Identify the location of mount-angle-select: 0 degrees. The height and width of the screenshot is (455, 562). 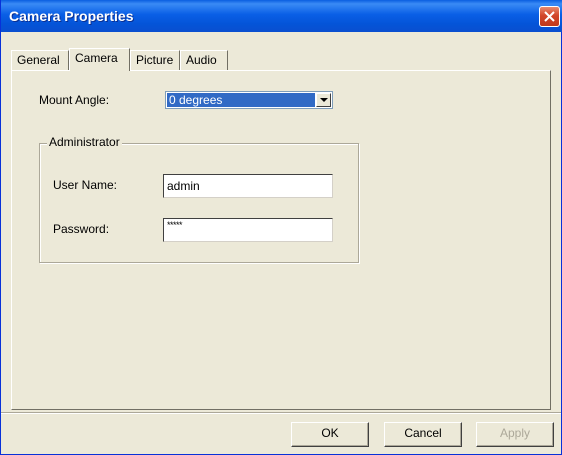
(249, 100).